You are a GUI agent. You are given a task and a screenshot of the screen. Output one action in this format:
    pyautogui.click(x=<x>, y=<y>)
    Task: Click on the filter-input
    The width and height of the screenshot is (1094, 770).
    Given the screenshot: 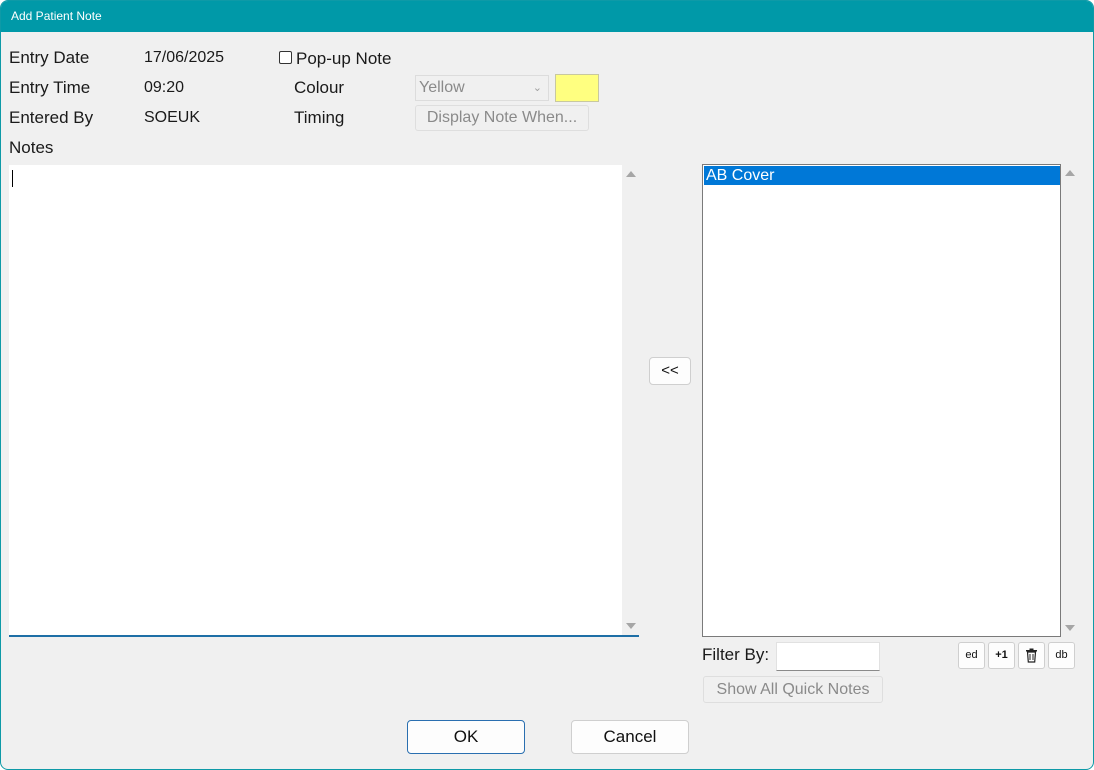 What is the action you would take?
    pyautogui.click(x=828, y=656)
    